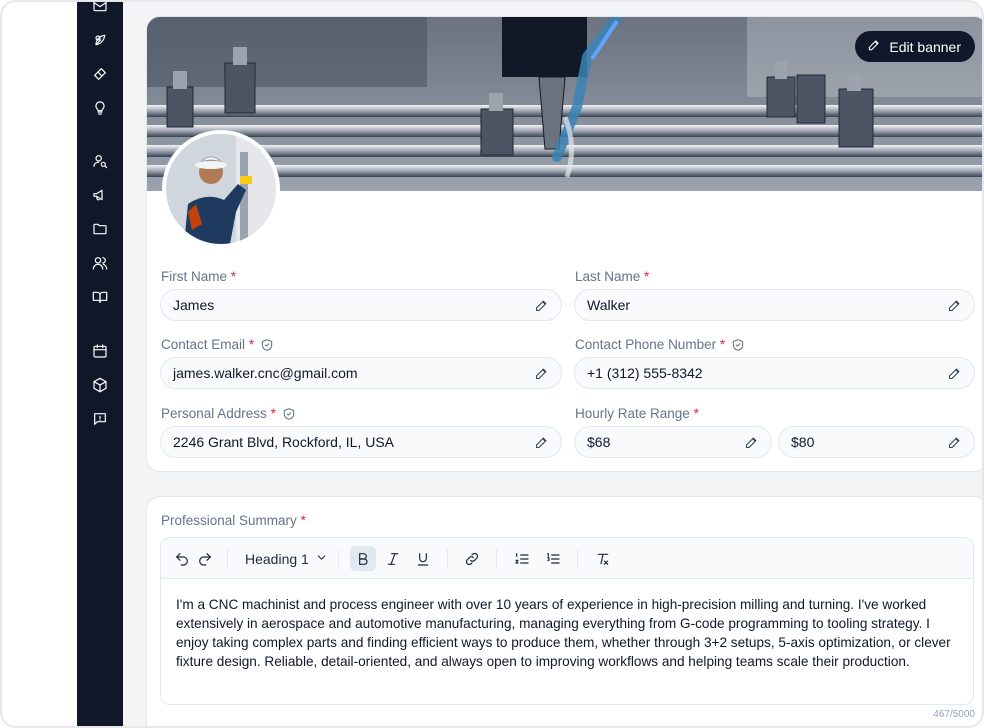  Describe the element at coordinates (637, 413) in the screenshot. I see `hourly-rate-label: Hourly Rate Range *` at that location.